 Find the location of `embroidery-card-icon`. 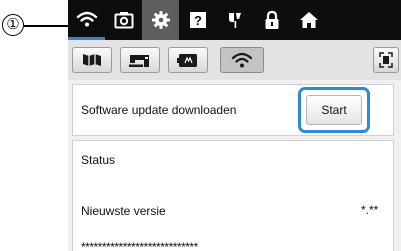

embroidery-card-icon is located at coordinates (187, 60).